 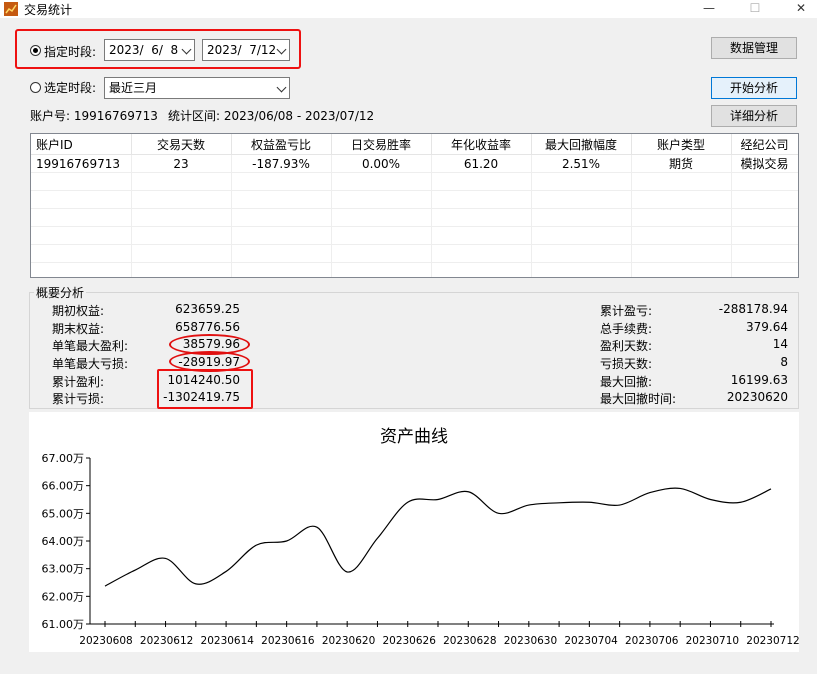 I want to click on col-header-pl-ratio: 权益盈亏比, so click(x=281, y=144).